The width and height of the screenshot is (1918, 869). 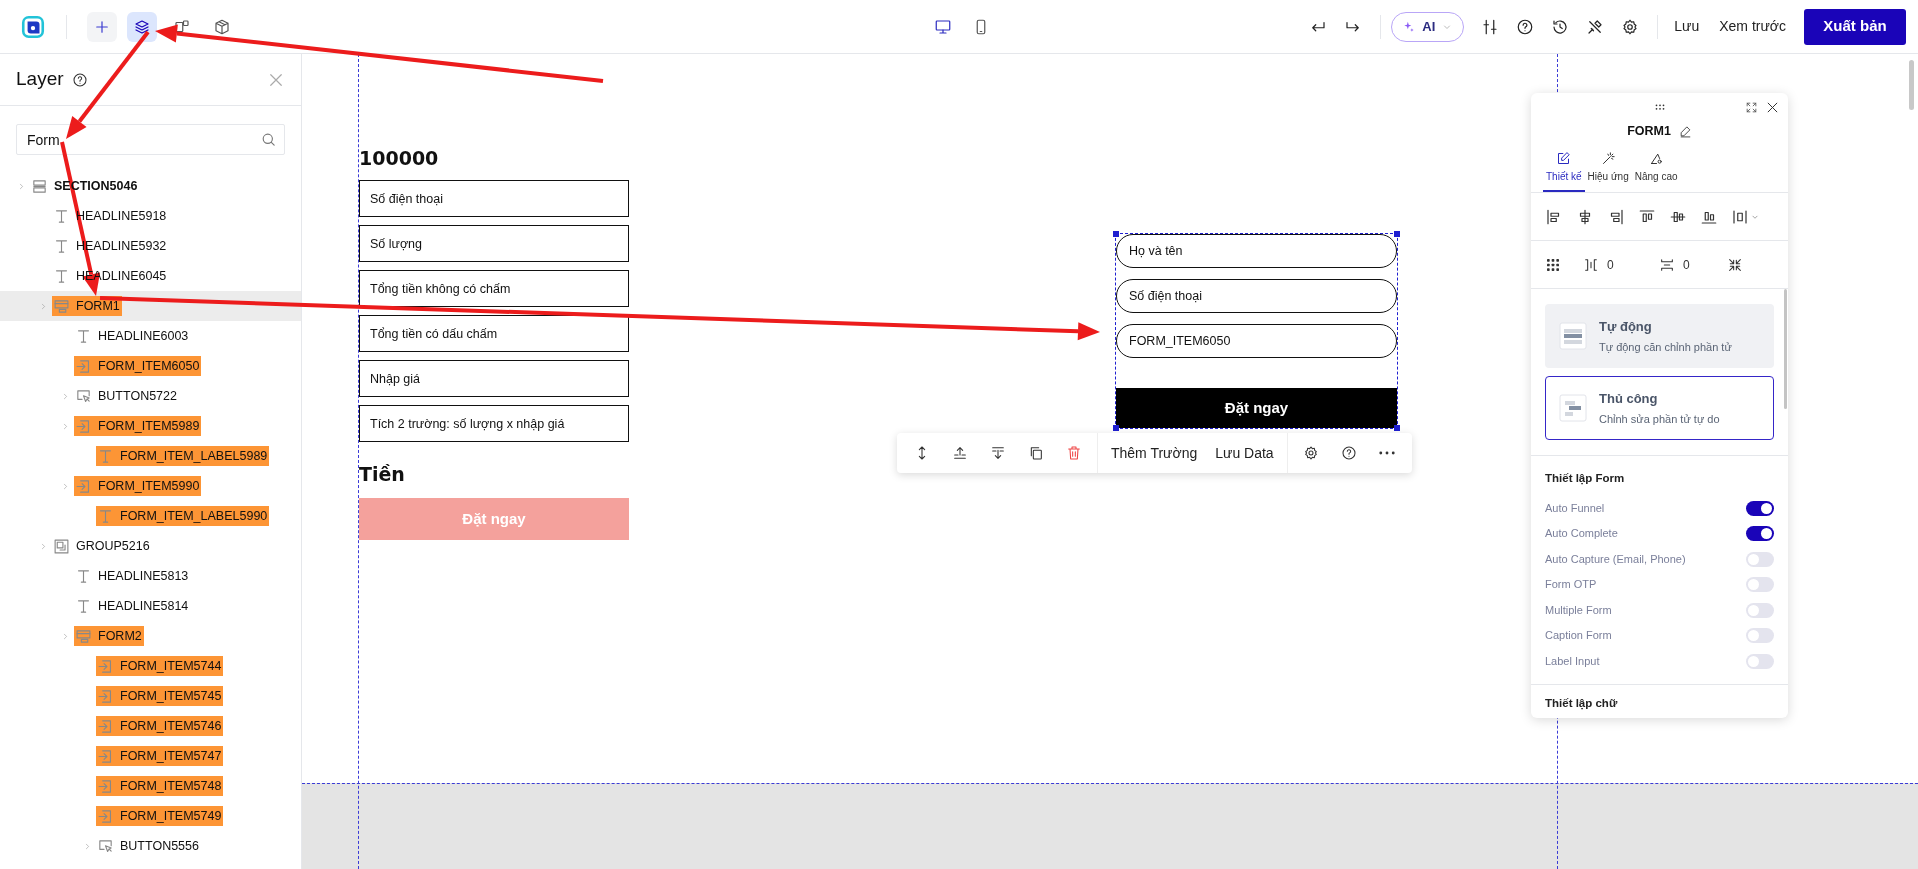 What do you see at coordinates (1591, 264) in the screenshot?
I see `horizontal-spacing-icon` at bounding box center [1591, 264].